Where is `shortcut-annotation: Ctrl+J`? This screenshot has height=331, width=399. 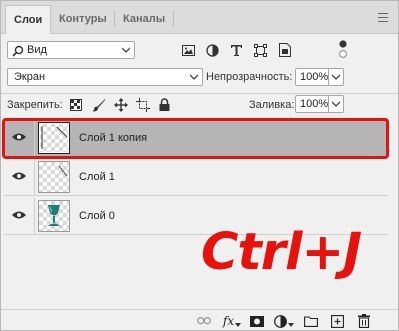
shortcut-annotation: Ctrl+J is located at coordinates (281, 252).